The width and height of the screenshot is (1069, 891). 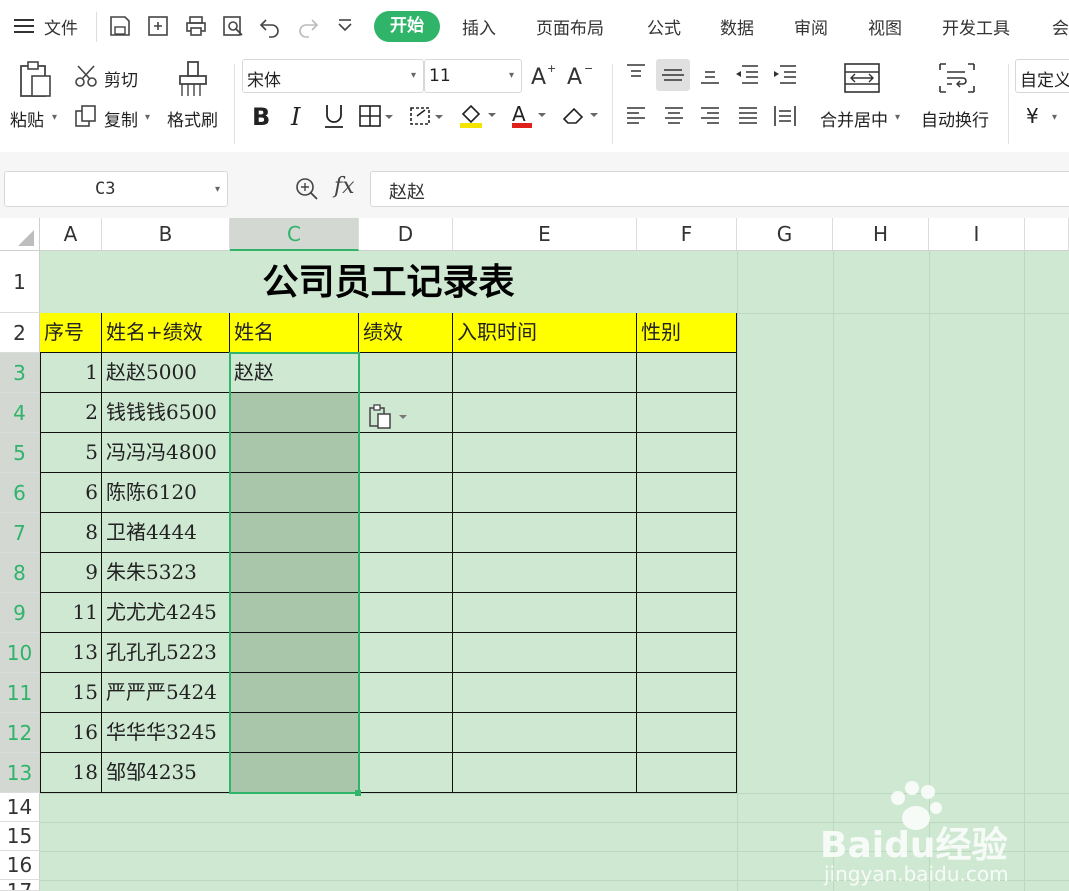 I want to click on align-right-icon, so click(x=710, y=118).